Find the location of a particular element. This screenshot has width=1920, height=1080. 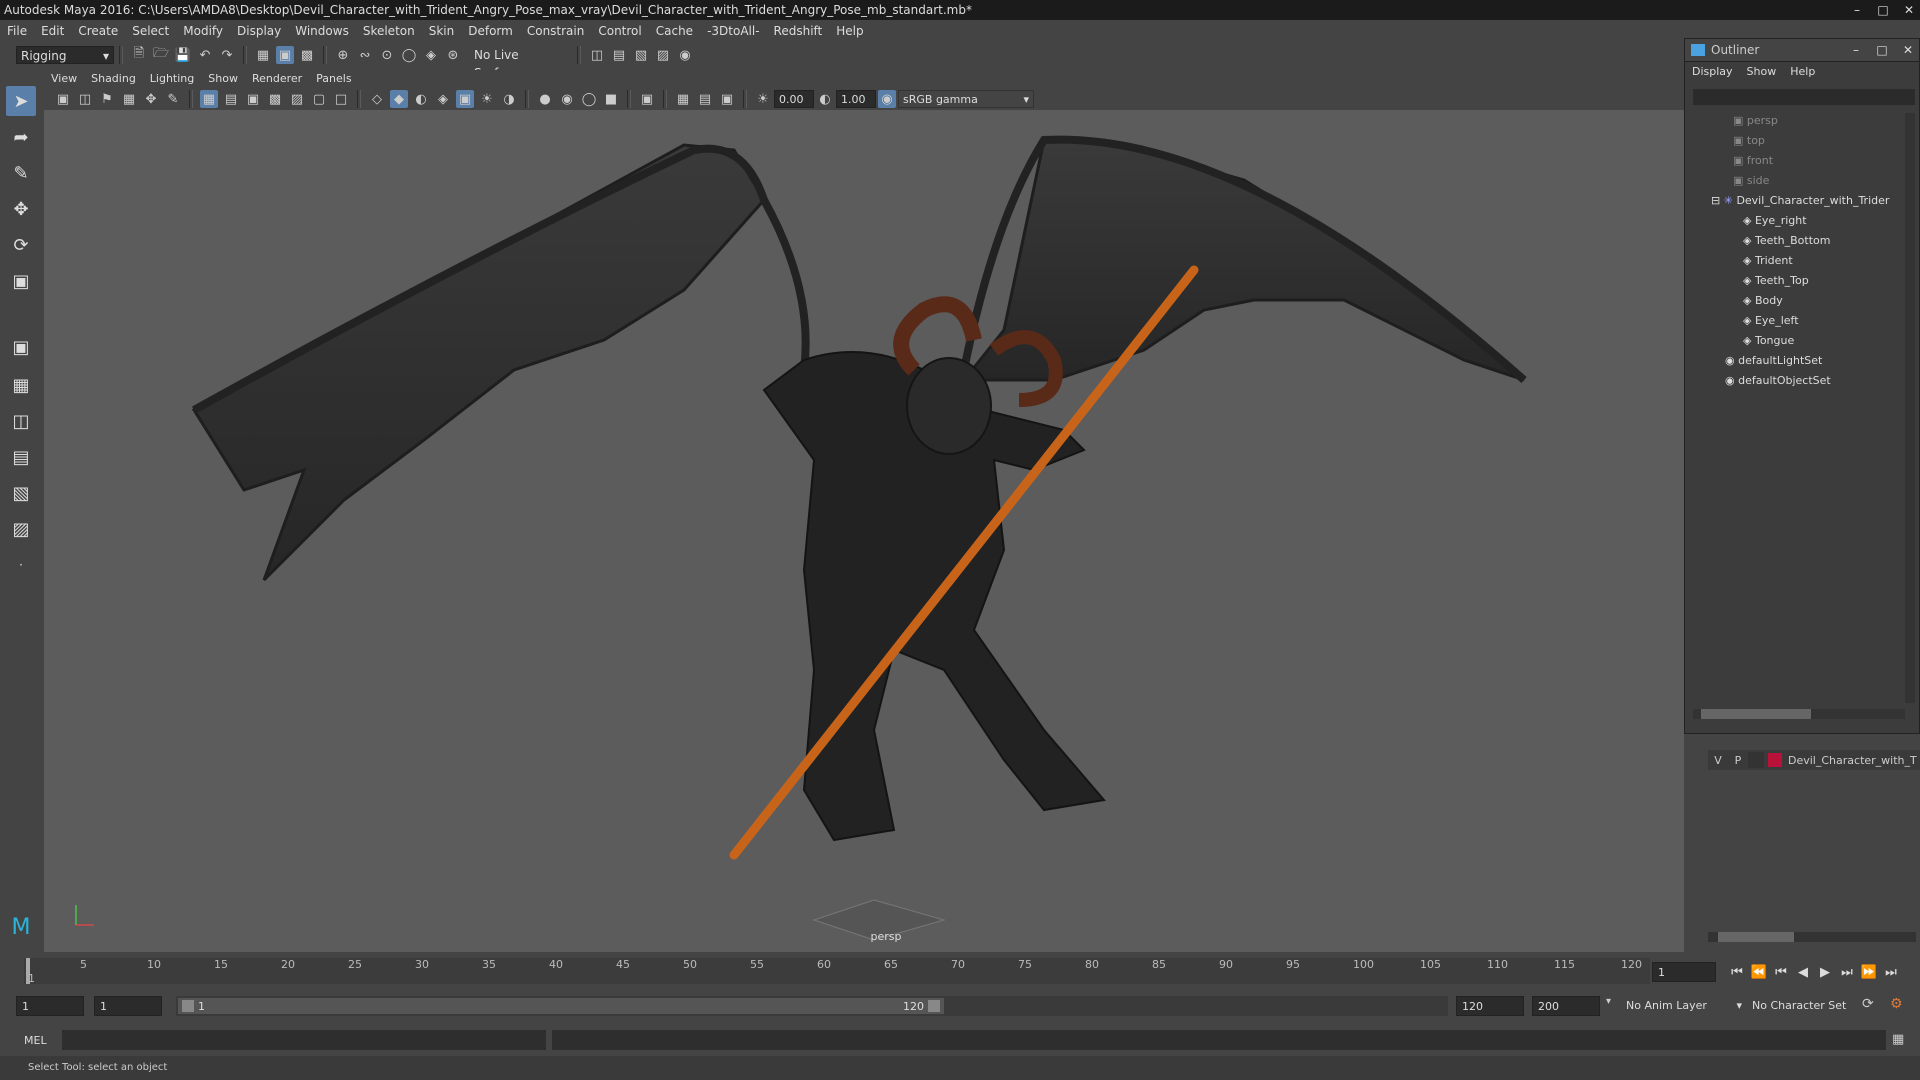

resolution-gate-icon: ▣ is located at coordinates (253, 99).